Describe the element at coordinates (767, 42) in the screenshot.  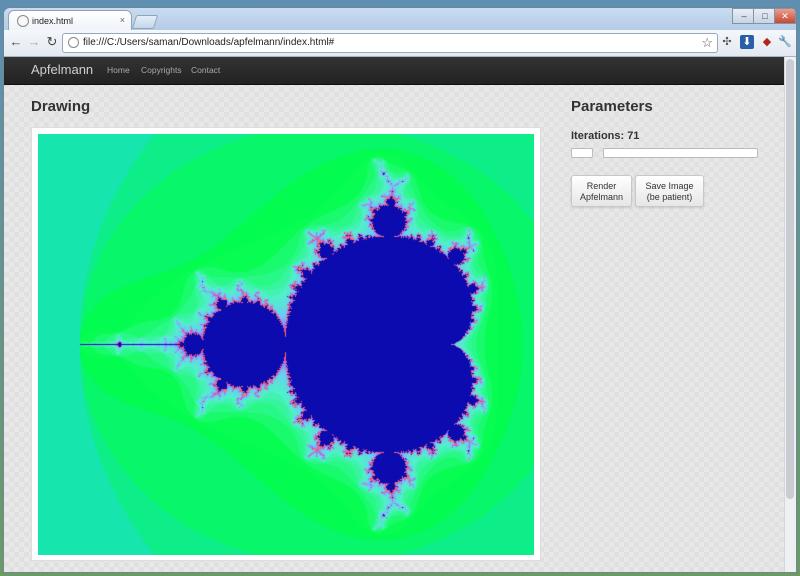
I see `red-bird-icon: ◆` at that location.